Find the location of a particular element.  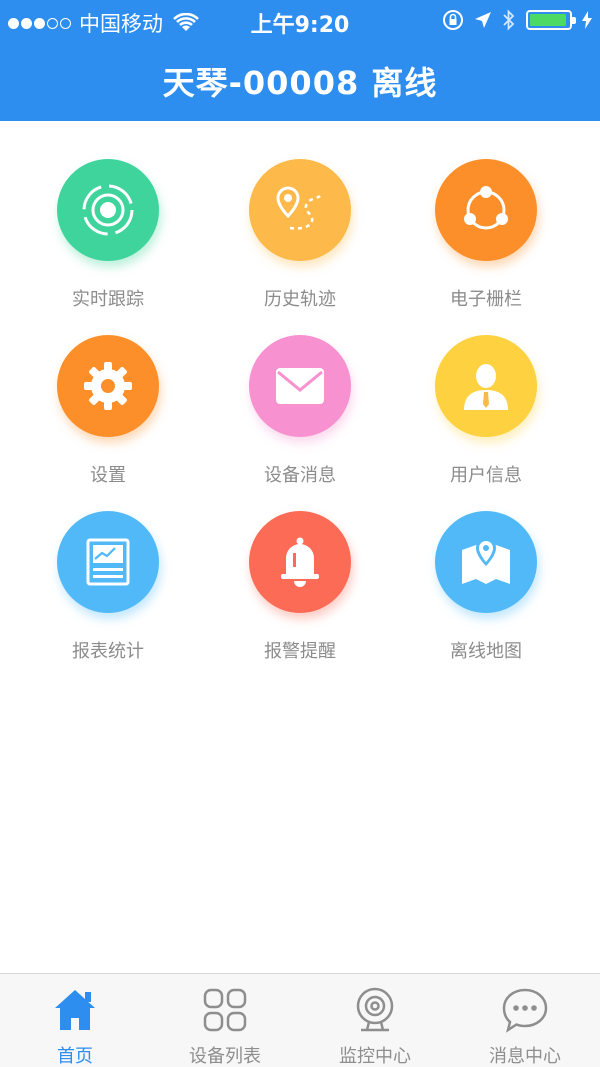

reports-circle is located at coordinates (108, 562).